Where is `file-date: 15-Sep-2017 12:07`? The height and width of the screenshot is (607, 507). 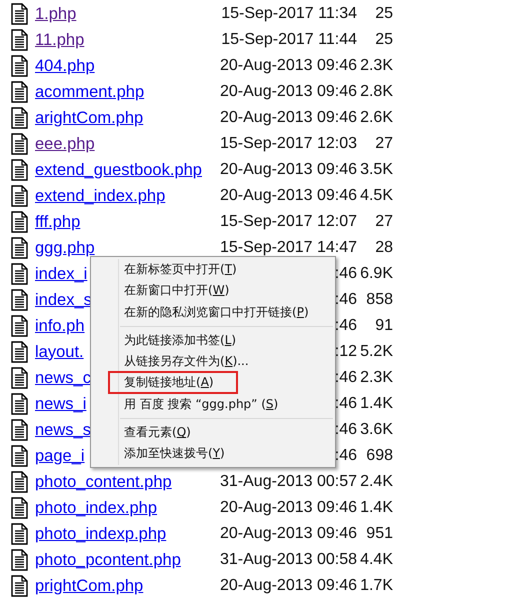
file-date: 15-Sep-2017 12:07 is located at coordinates (288, 221).